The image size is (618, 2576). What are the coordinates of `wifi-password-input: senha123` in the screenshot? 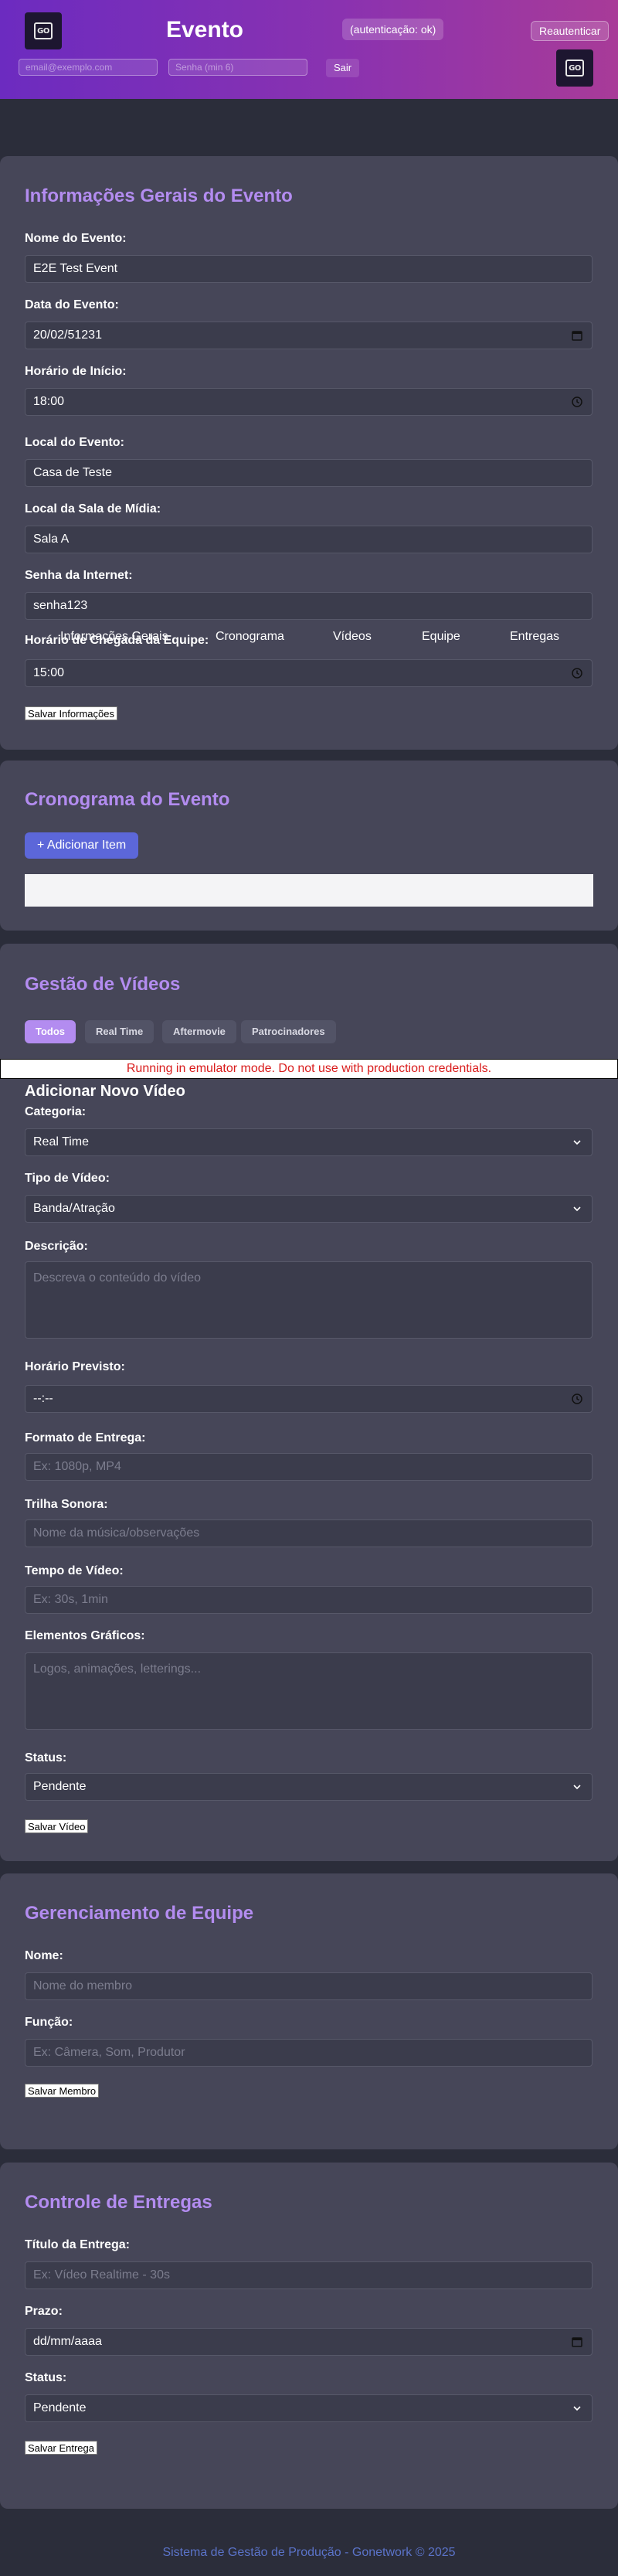 It's located at (309, 606).